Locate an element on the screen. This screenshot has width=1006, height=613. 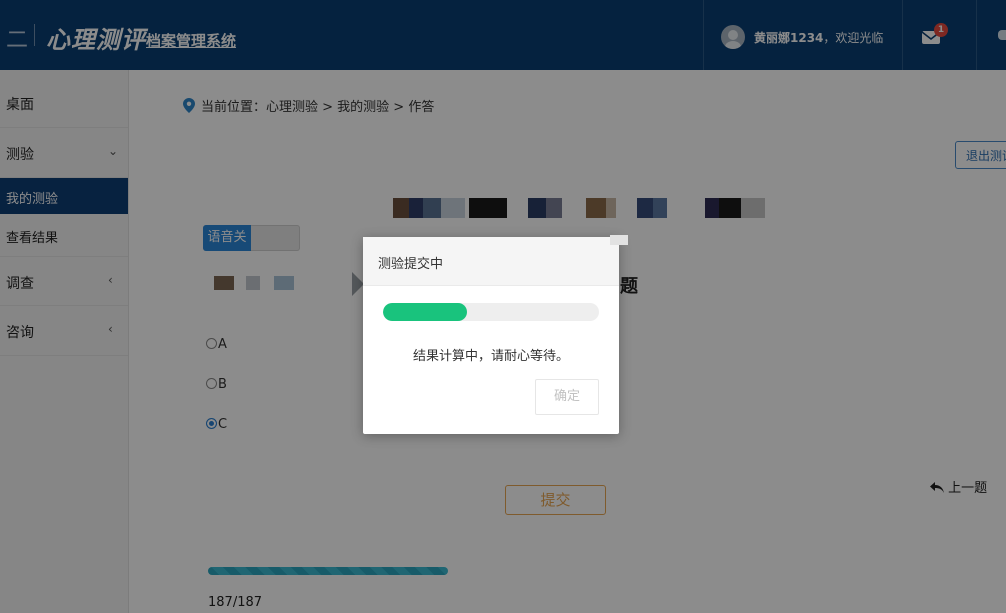
ok-button: 确定 is located at coordinates (567, 397).